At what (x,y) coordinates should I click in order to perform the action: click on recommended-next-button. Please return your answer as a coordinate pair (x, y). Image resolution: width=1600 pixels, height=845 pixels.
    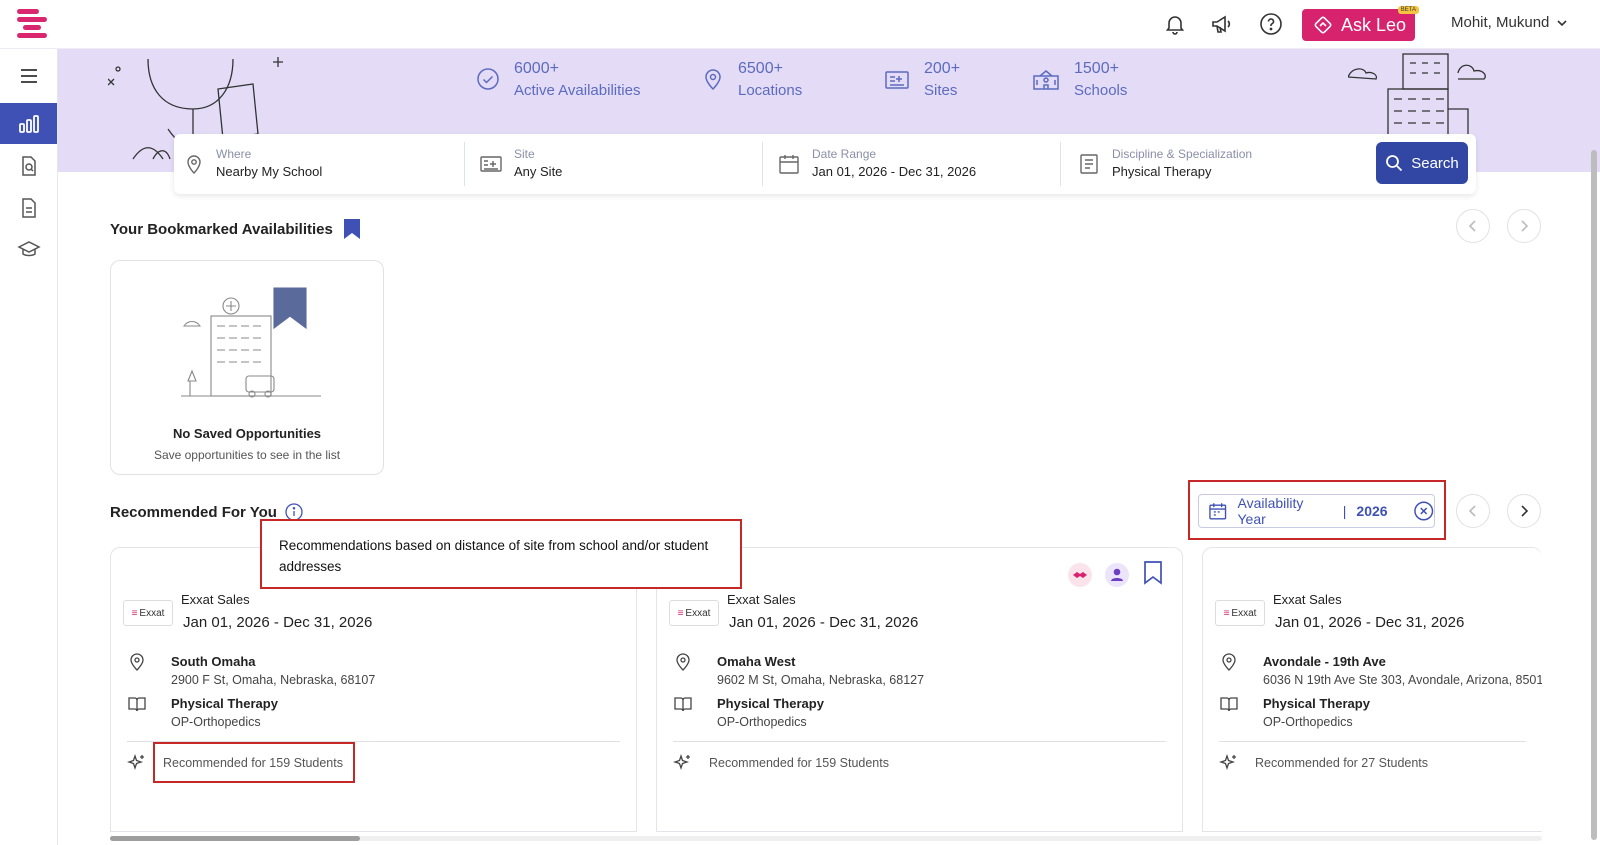
    Looking at the image, I should click on (1524, 511).